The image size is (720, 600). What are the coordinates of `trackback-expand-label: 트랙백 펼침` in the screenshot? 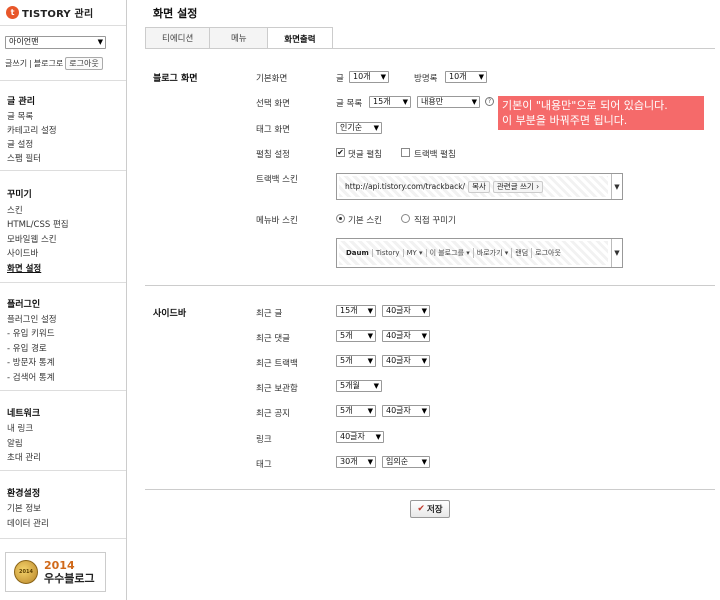 It's located at (435, 155).